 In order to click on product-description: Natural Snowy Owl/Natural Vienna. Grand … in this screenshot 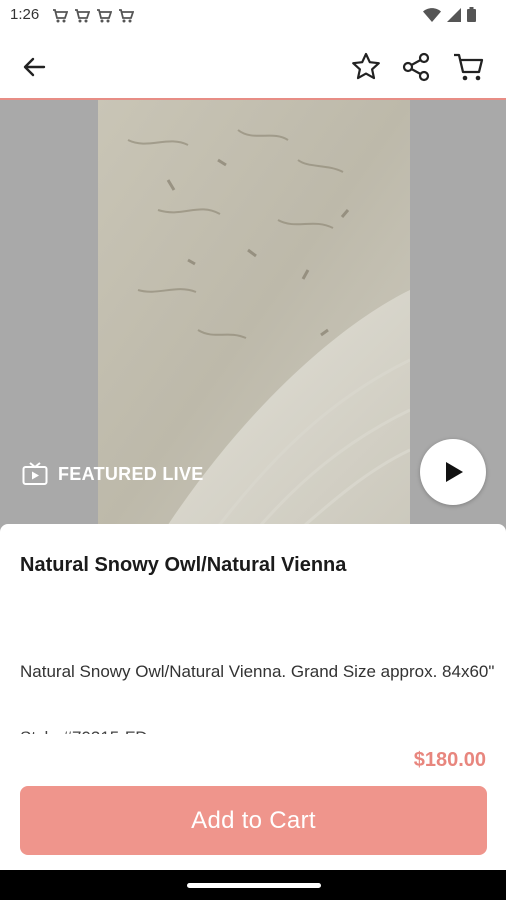, I will do `click(257, 671)`.